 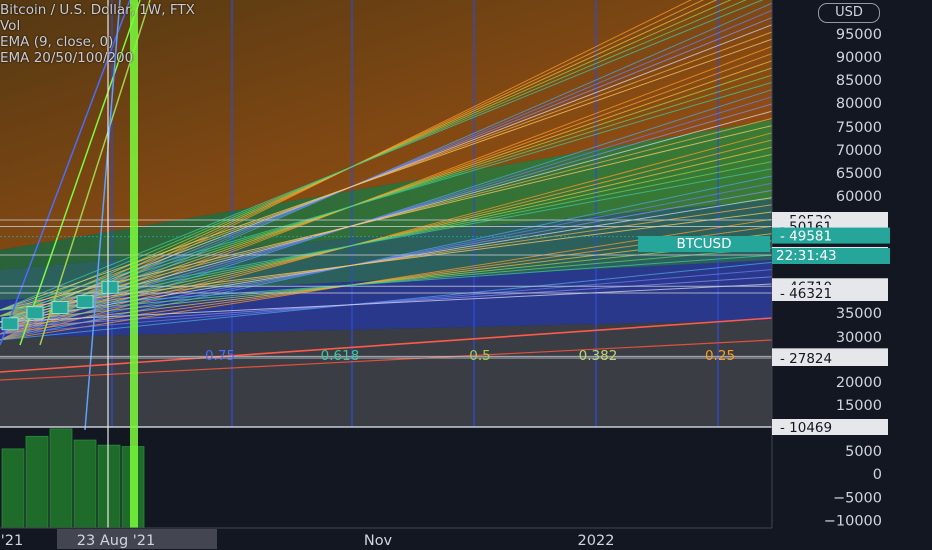 What do you see at coordinates (859, 174) in the screenshot?
I see `price-tick-label: 65000` at bounding box center [859, 174].